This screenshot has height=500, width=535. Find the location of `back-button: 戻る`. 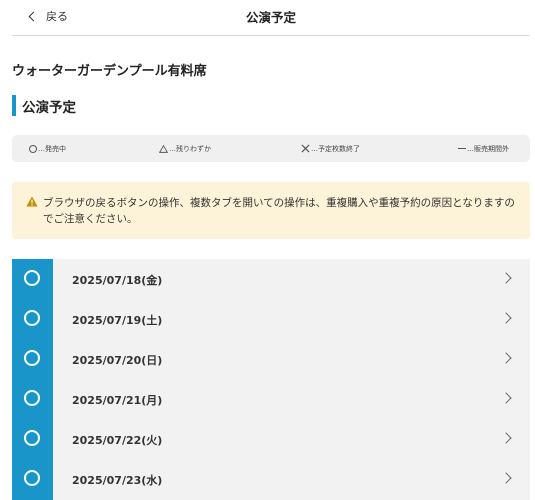

back-button: 戻る is located at coordinates (48, 16).